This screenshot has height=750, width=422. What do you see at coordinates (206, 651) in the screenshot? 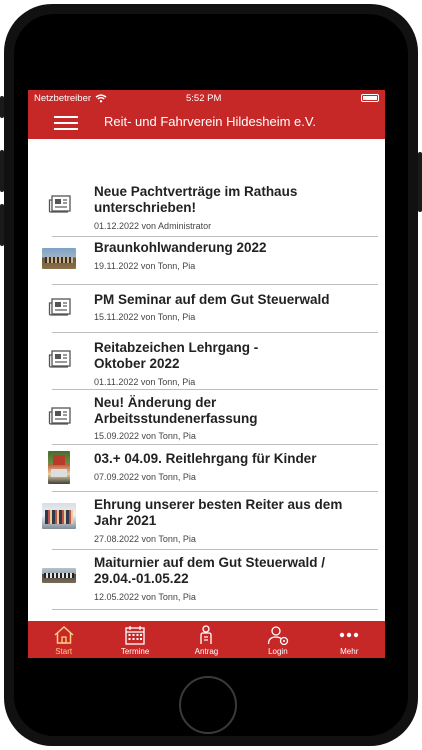
I see `tab-label: Antrag` at bounding box center [206, 651].